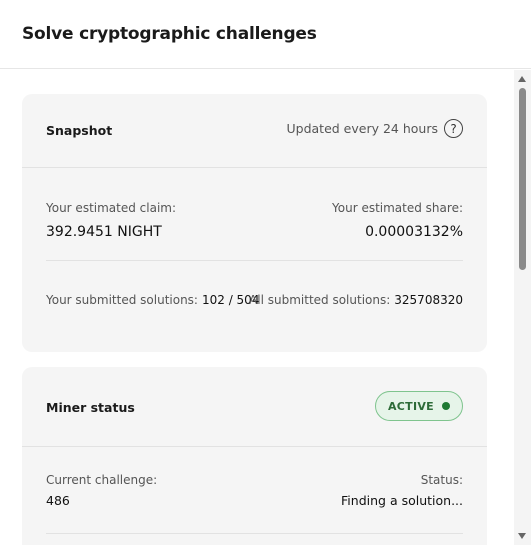 The width and height of the screenshot is (531, 545). What do you see at coordinates (111, 208) in the screenshot?
I see `estimated-claim-label: Your estimated claim:` at bounding box center [111, 208].